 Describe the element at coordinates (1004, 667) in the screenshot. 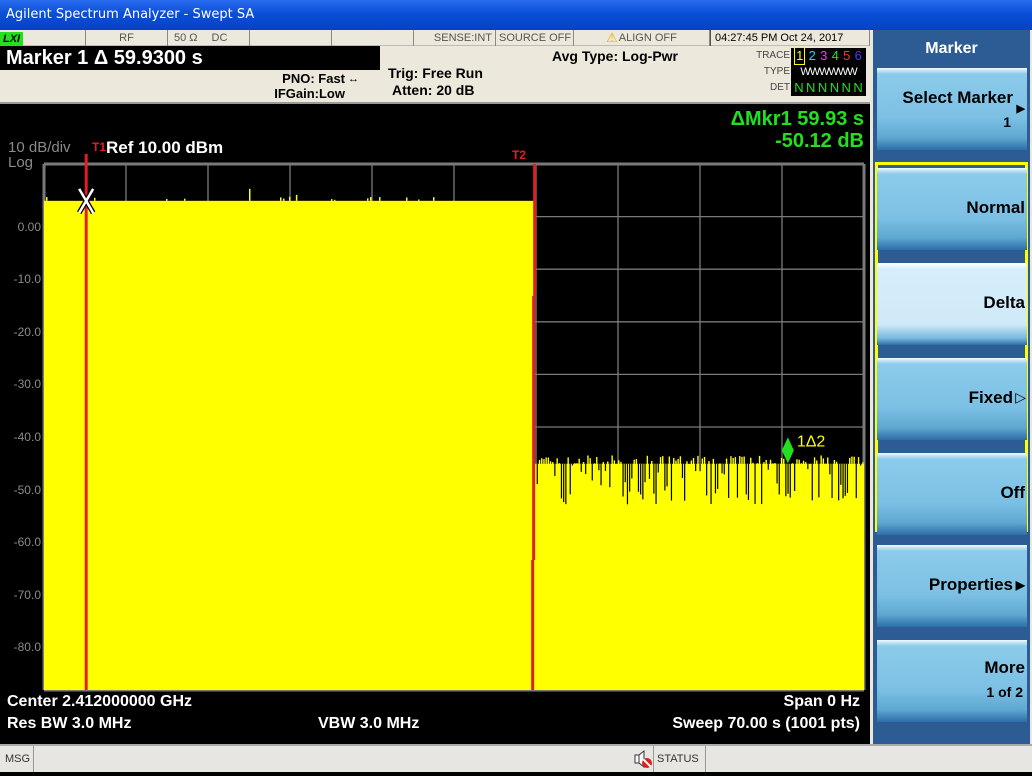

I see `softkey-label: More` at that location.